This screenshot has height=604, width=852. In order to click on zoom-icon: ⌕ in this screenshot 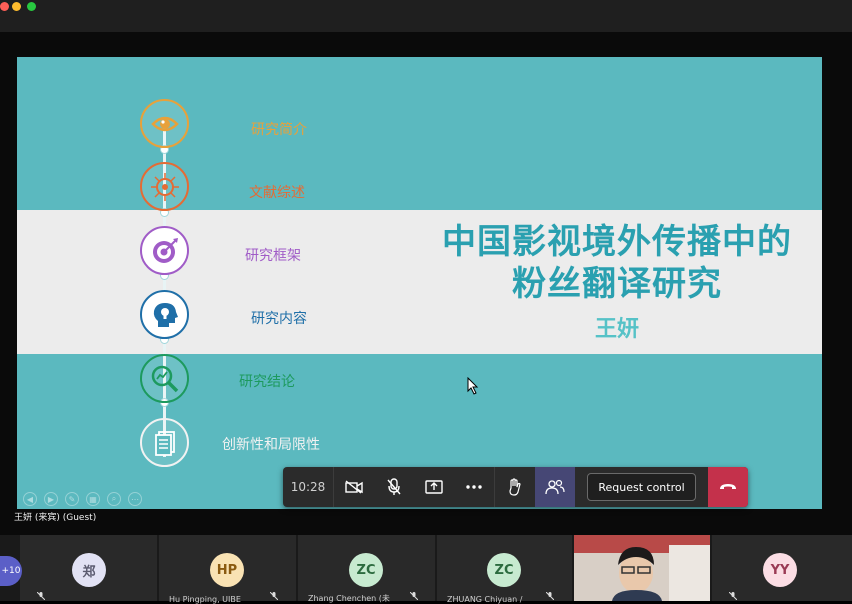, I will do `click(114, 499)`.